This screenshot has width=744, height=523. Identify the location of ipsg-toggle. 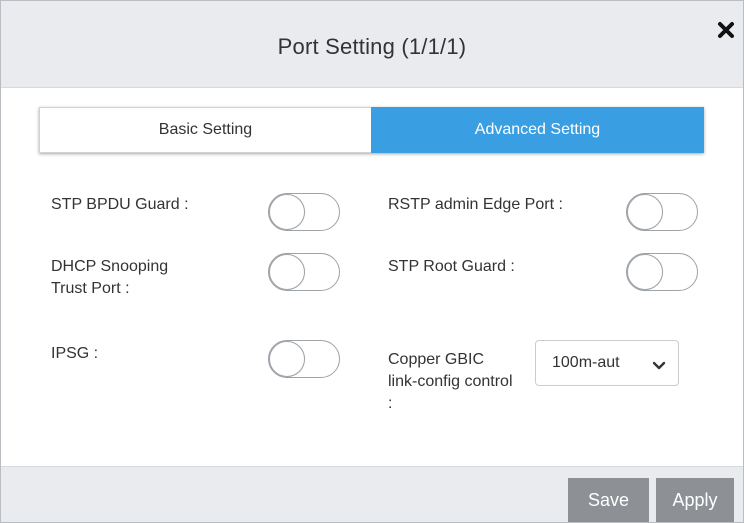
(304, 359).